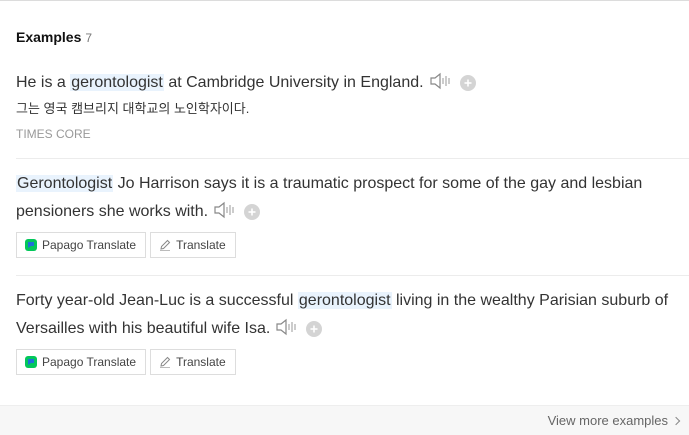  I want to click on section-title: Examples, so click(49, 37).